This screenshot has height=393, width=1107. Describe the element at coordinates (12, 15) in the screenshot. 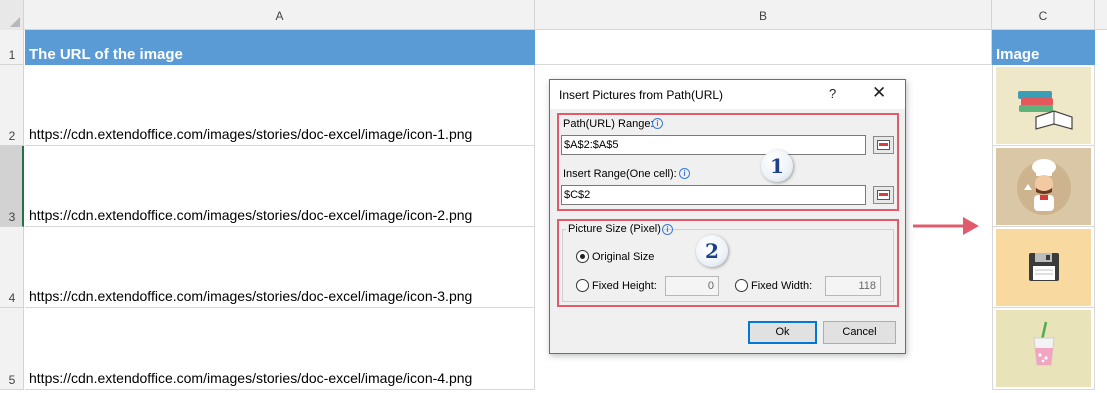

I see `select-all-corner` at that location.